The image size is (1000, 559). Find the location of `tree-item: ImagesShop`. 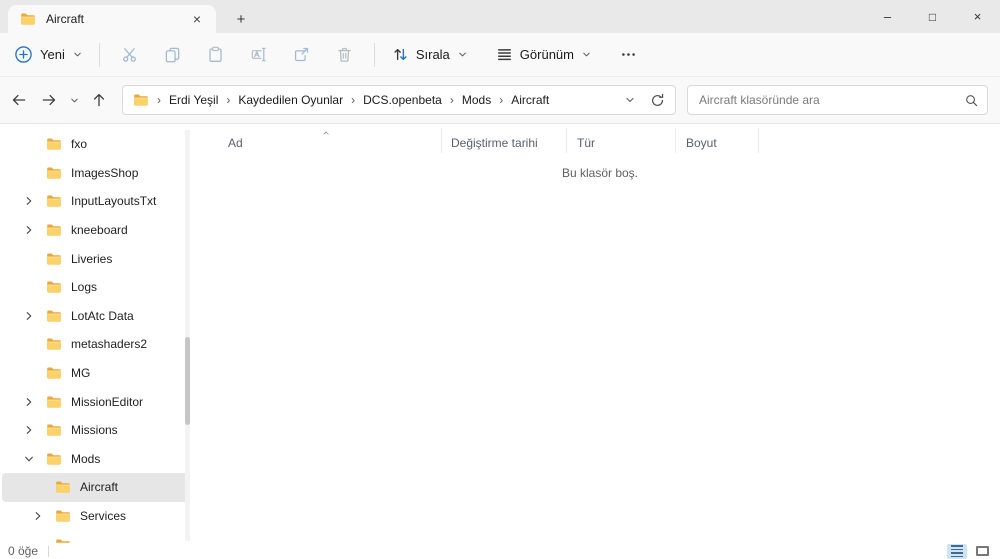

tree-item: ImagesShop is located at coordinates (95, 173).